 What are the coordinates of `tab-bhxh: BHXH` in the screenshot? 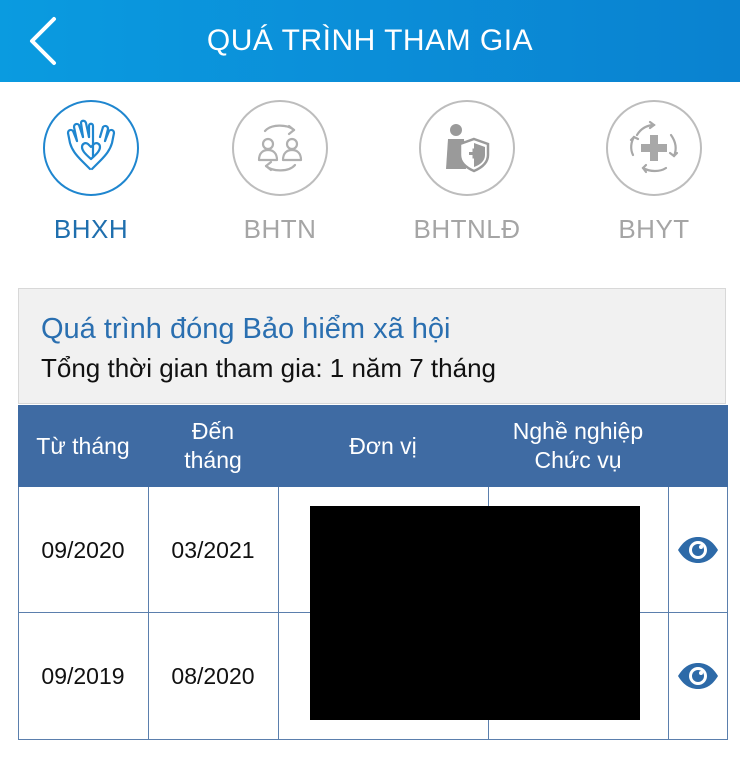 It's located at (91, 180).